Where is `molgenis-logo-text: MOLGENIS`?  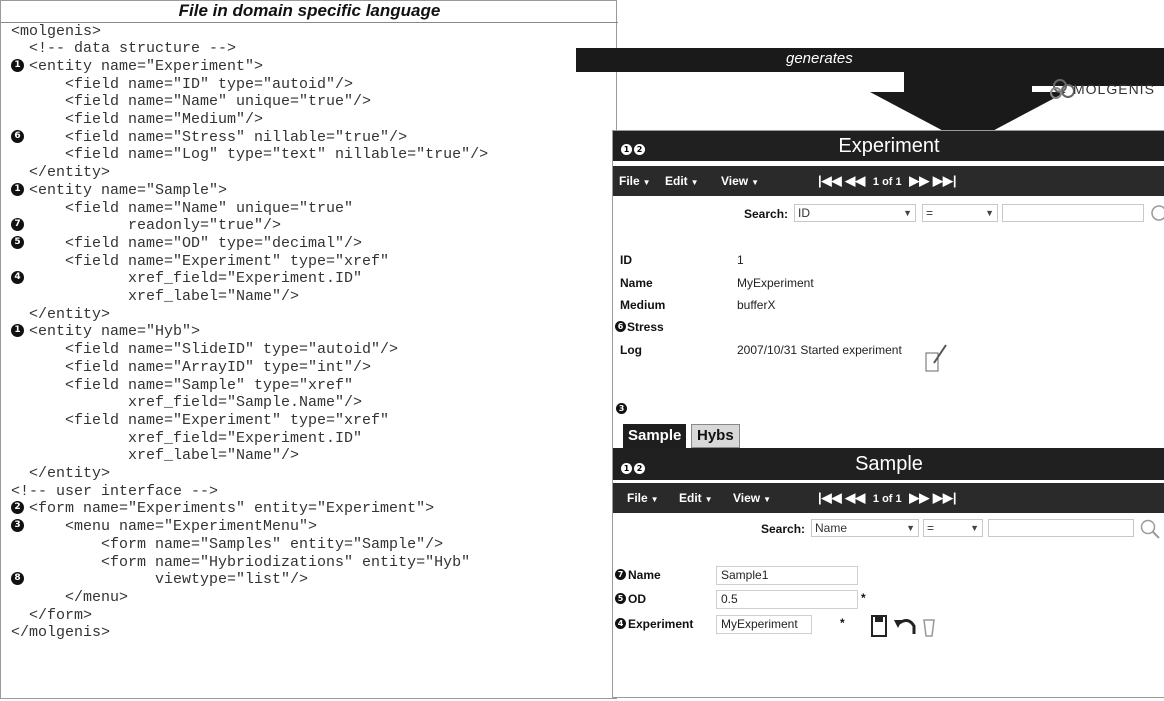
molgenis-logo-text: MOLGENIS is located at coordinates (1114, 89).